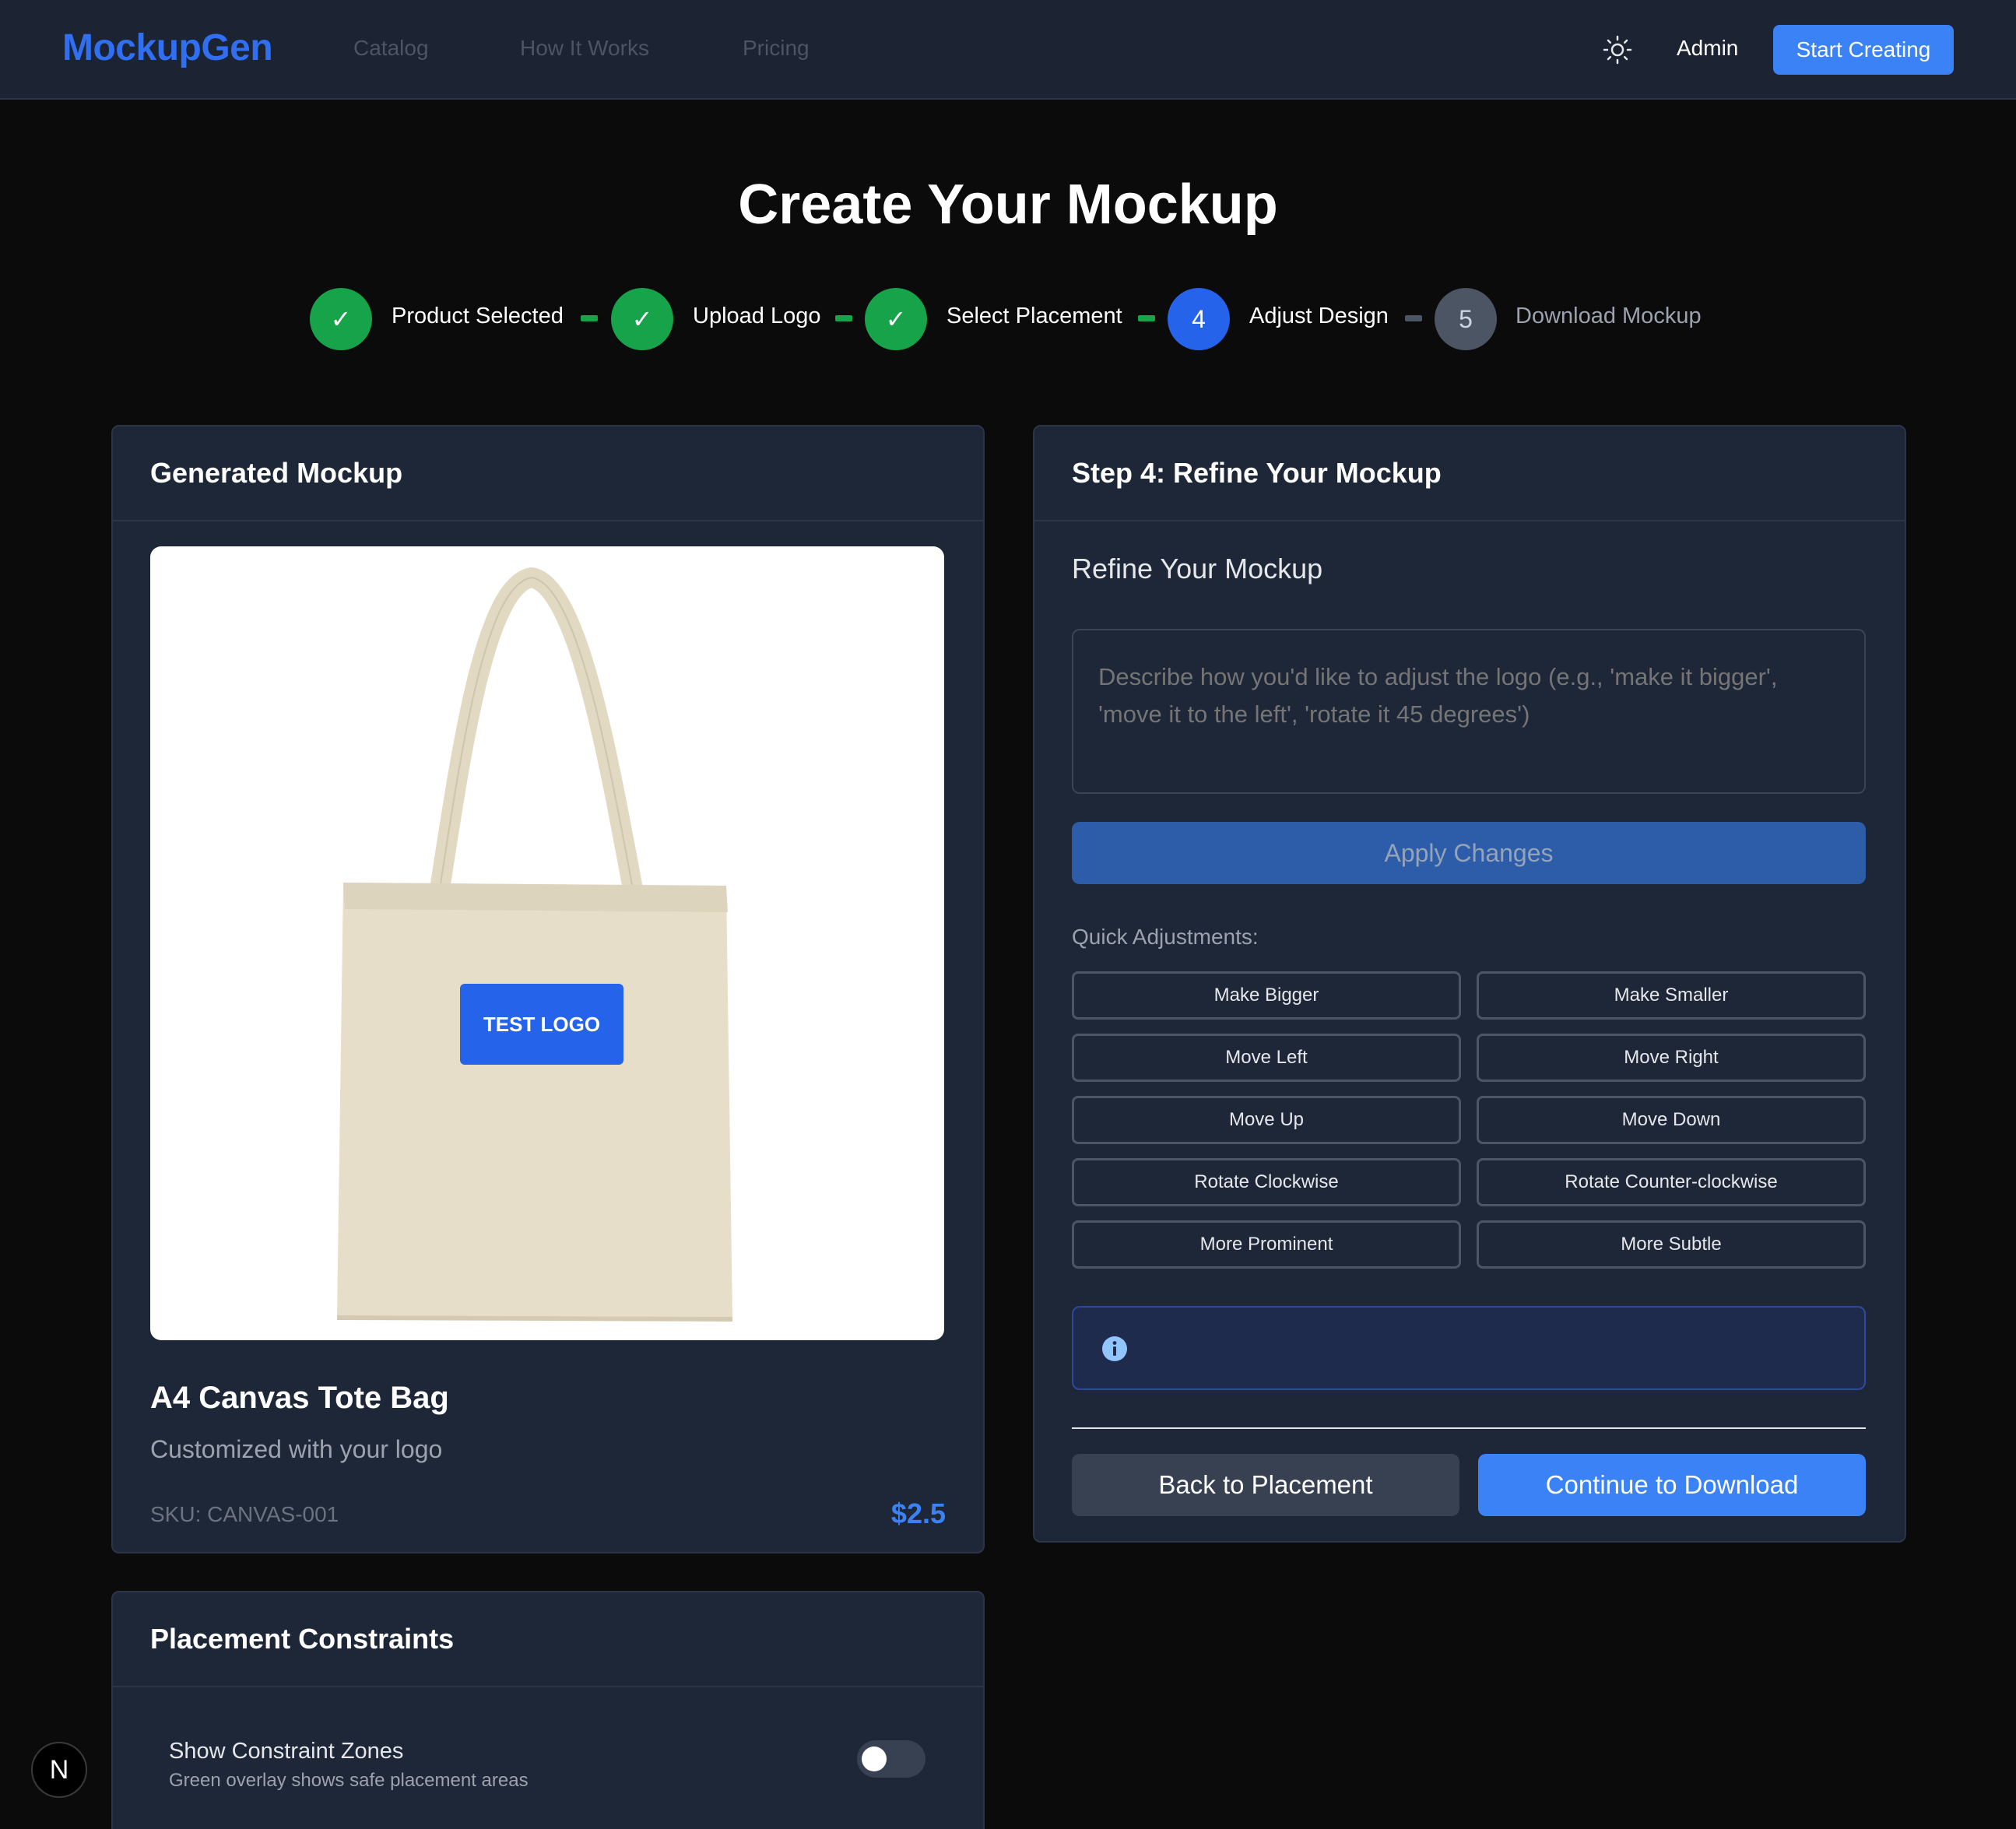 Image resolution: width=2016 pixels, height=1829 pixels. Describe the element at coordinates (1267, 1245) in the screenshot. I see `more-prominent-button: More Prominent` at that location.